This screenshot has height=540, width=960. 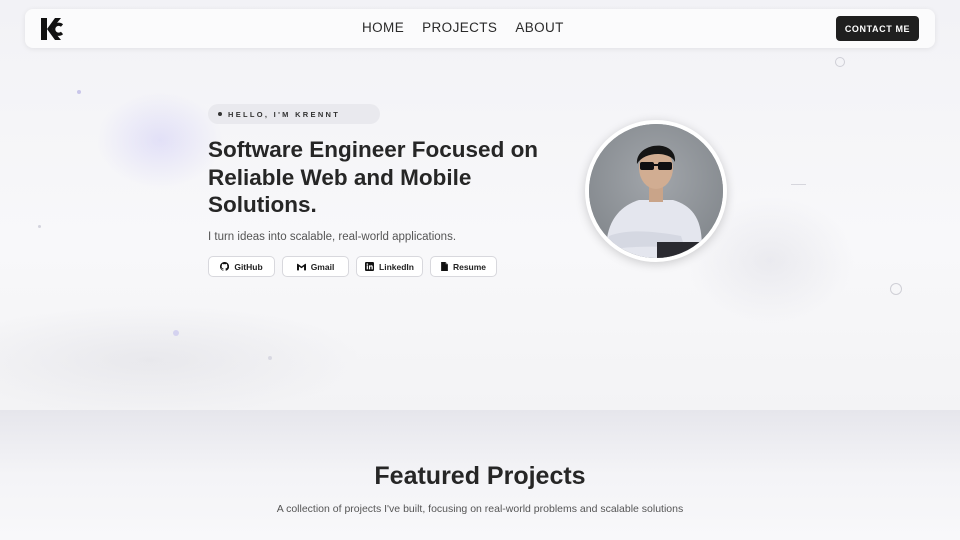 What do you see at coordinates (322, 266) in the screenshot?
I see `gmail-label: Gmail` at bounding box center [322, 266].